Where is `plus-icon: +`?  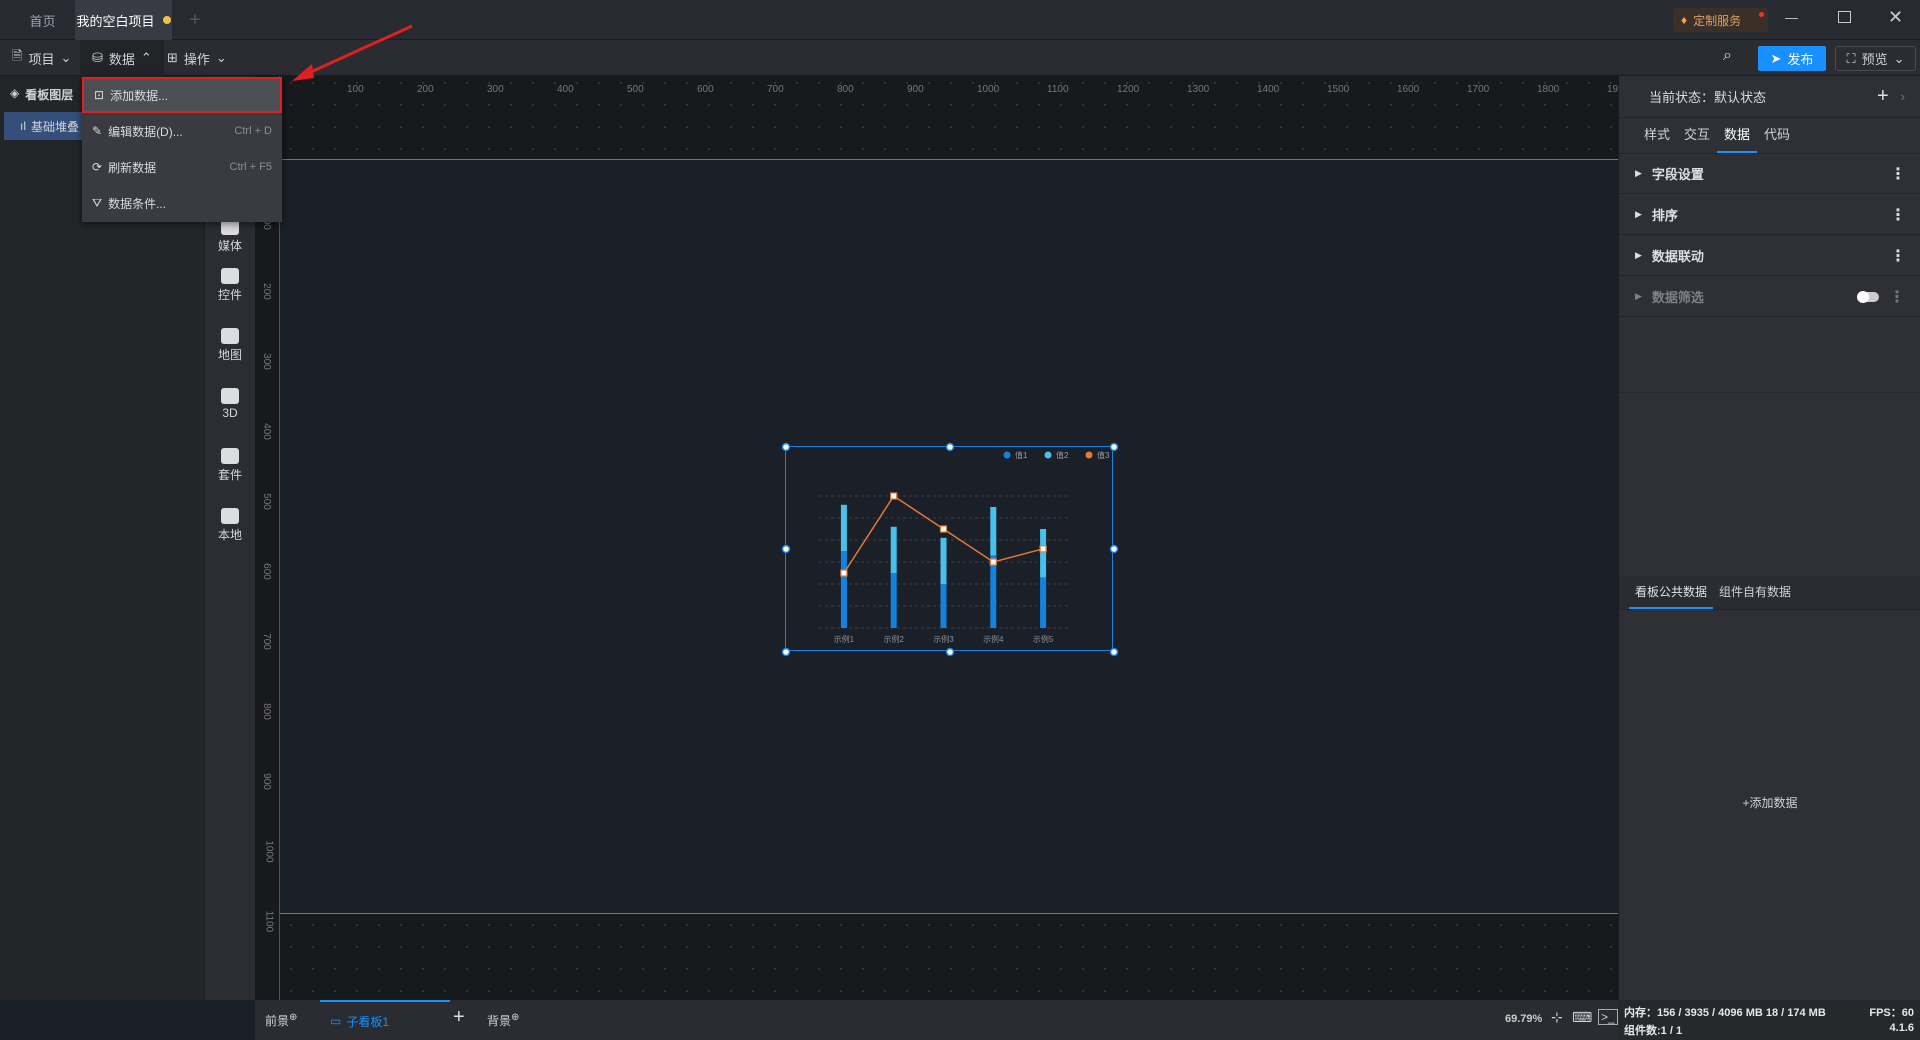
plus-icon: + is located at coordinates (1746, 803).